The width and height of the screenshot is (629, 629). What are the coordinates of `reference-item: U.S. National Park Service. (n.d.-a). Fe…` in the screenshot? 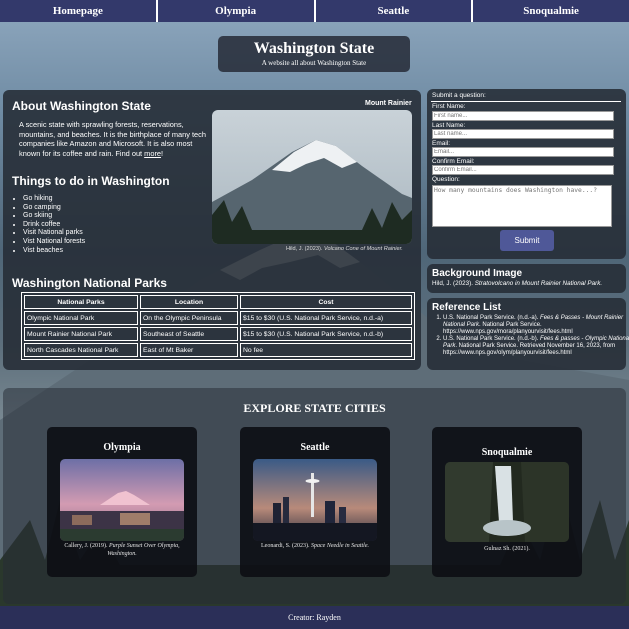 It's located at (536, 325).